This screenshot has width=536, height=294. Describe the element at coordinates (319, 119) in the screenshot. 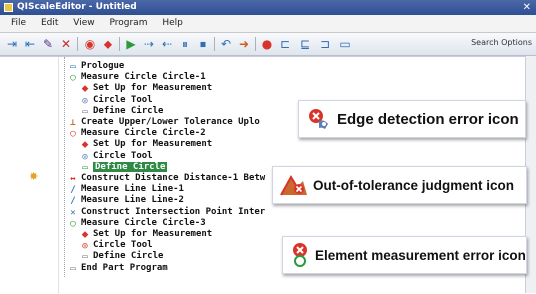

I see `edge-detection-error-icon` at that location.